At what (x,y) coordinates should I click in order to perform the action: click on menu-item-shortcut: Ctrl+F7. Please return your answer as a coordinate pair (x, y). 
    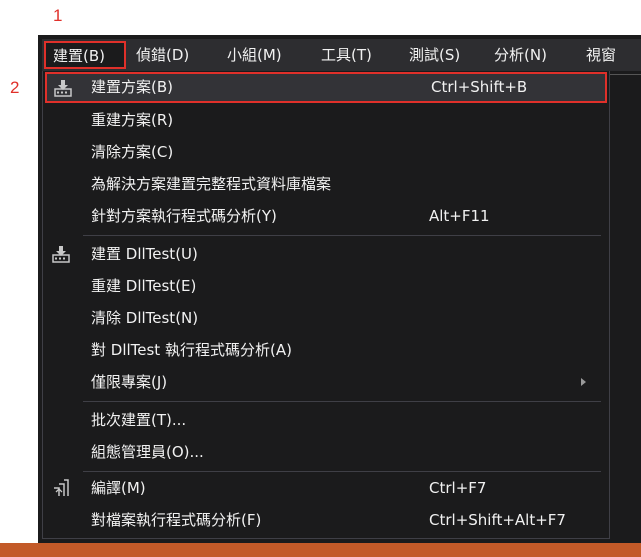
    Looking at the image, I should click on (458, 488).